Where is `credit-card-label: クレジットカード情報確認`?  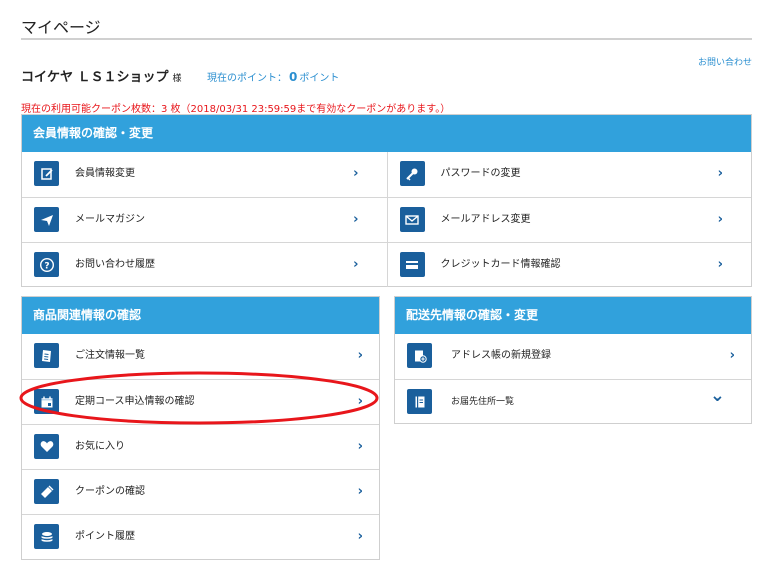 credit-card-label: クレジットカード情報確認 is located at coordinates (500, 264).